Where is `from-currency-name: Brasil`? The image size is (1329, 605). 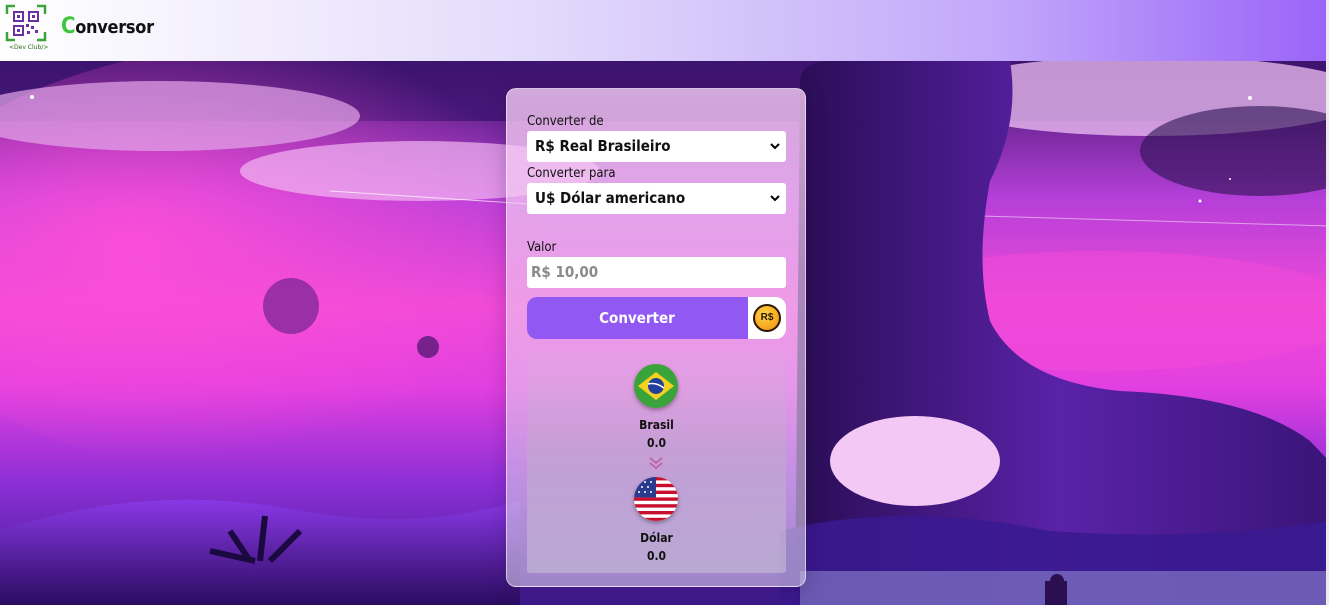 from-currency-name: Brasil is located at coordinates (656, 425).